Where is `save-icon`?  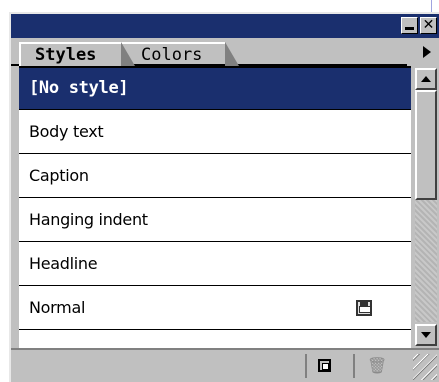
save-icon is located at coordinates (364, 308).